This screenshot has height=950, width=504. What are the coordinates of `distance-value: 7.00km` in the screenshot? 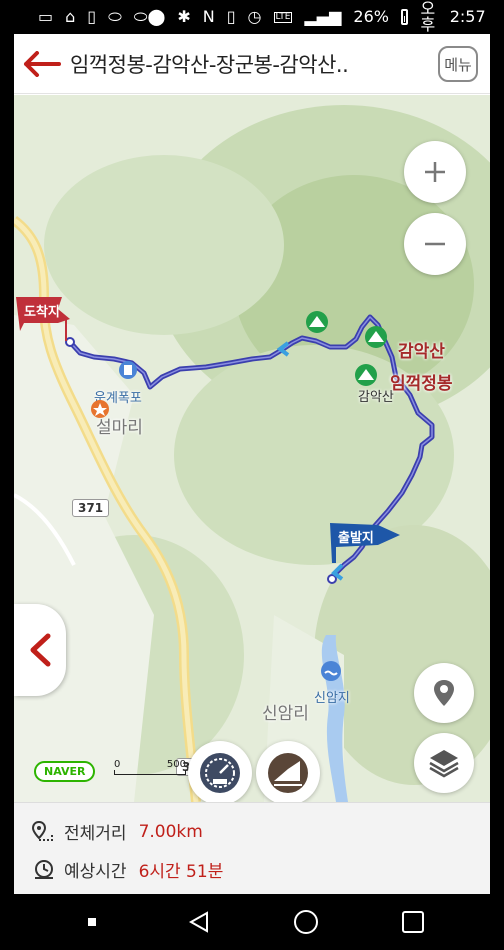 It's located at (170, 831).